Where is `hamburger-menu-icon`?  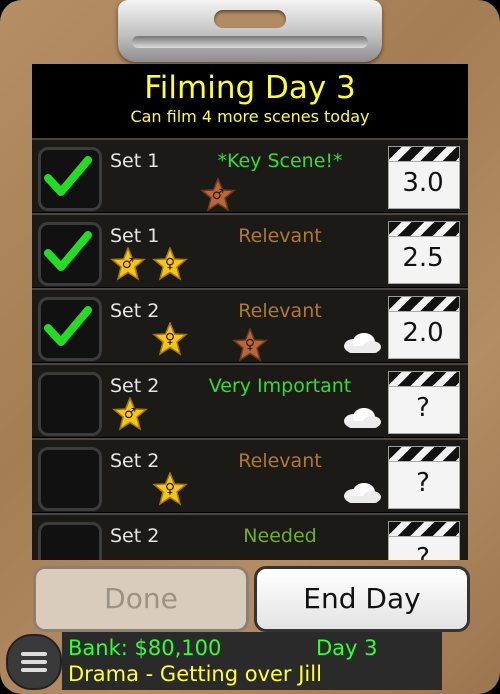 hamburger-menu-icon is located at coordinates (34, 662).